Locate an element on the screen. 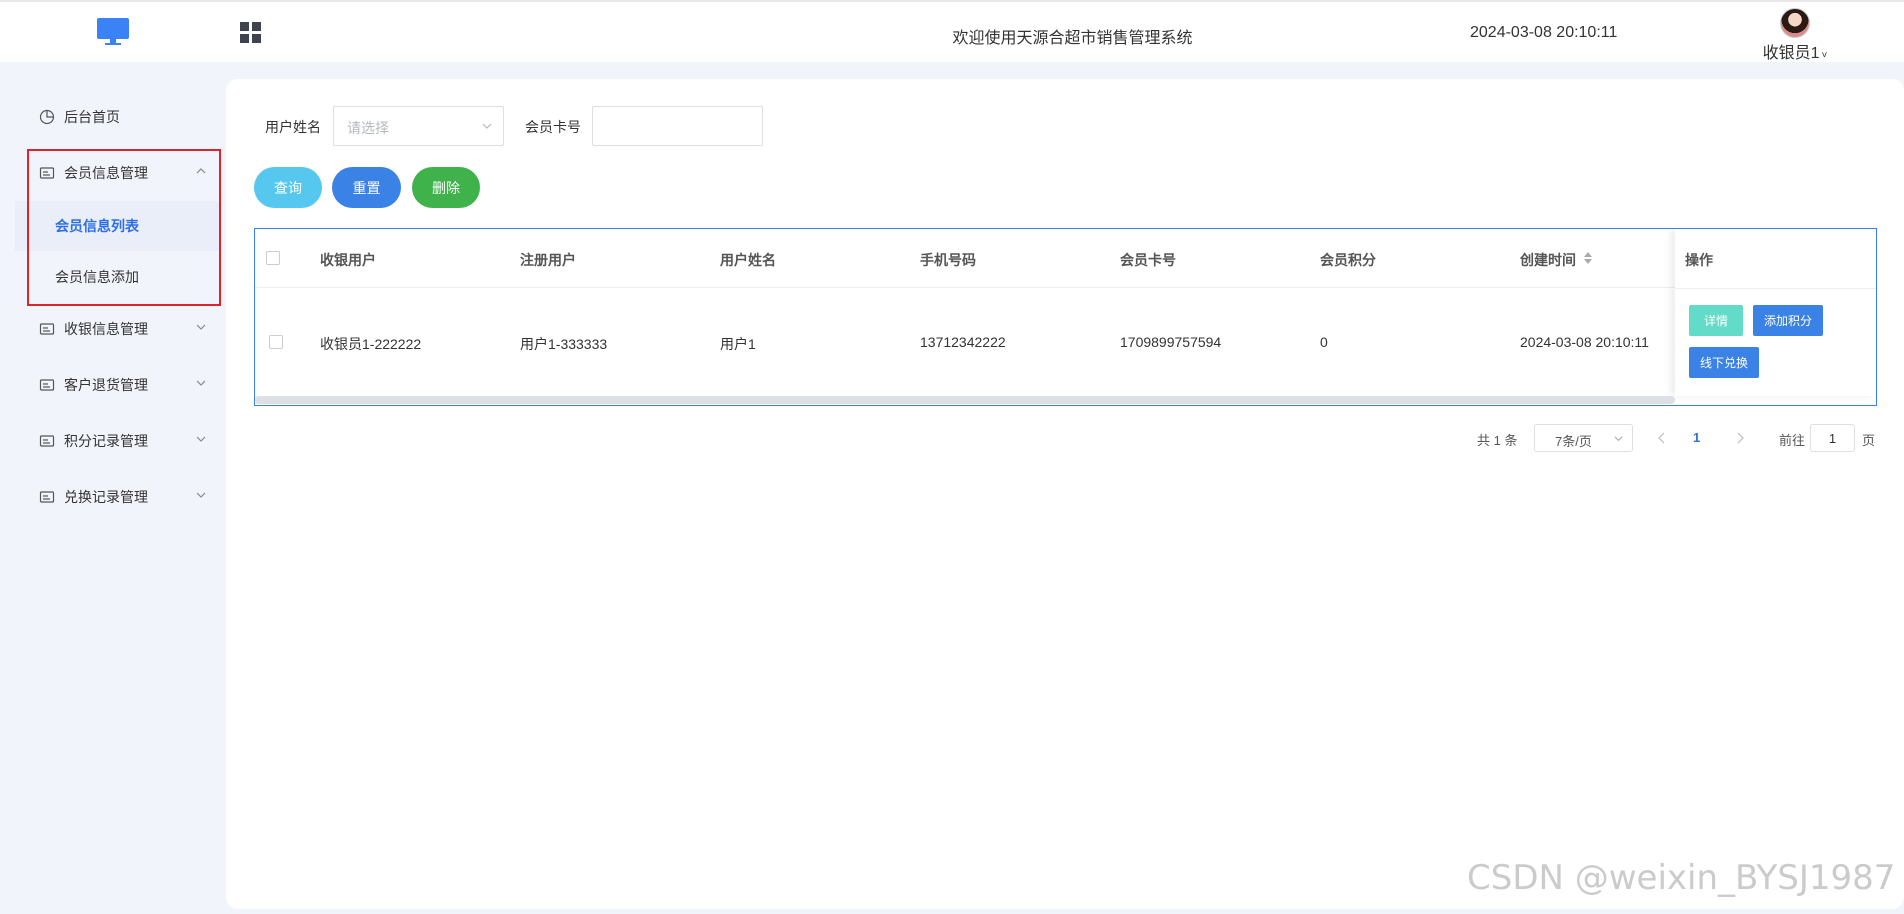 The width and height of the screenshot is (1904, 914). page-size-select: 7条/页 is located at coordinates (1583, 438).